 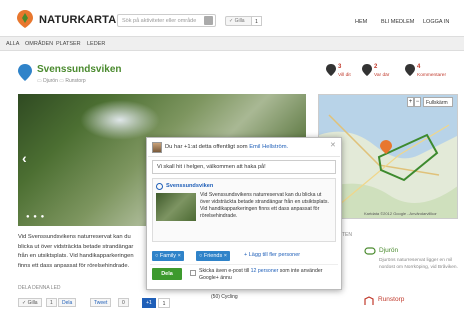 I want to click on been-there-count: 2, so click(x=376, y=67).